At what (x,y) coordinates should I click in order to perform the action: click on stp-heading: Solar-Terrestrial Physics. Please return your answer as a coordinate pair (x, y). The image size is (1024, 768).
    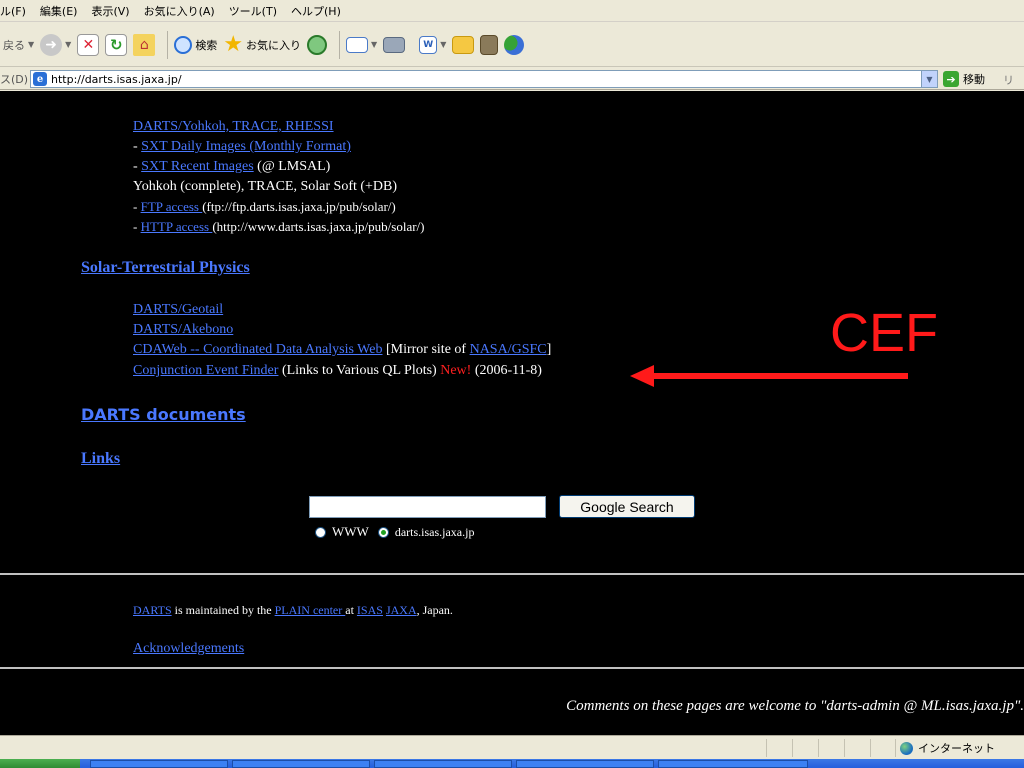
    Looking at the image, I should click on (165, 268).